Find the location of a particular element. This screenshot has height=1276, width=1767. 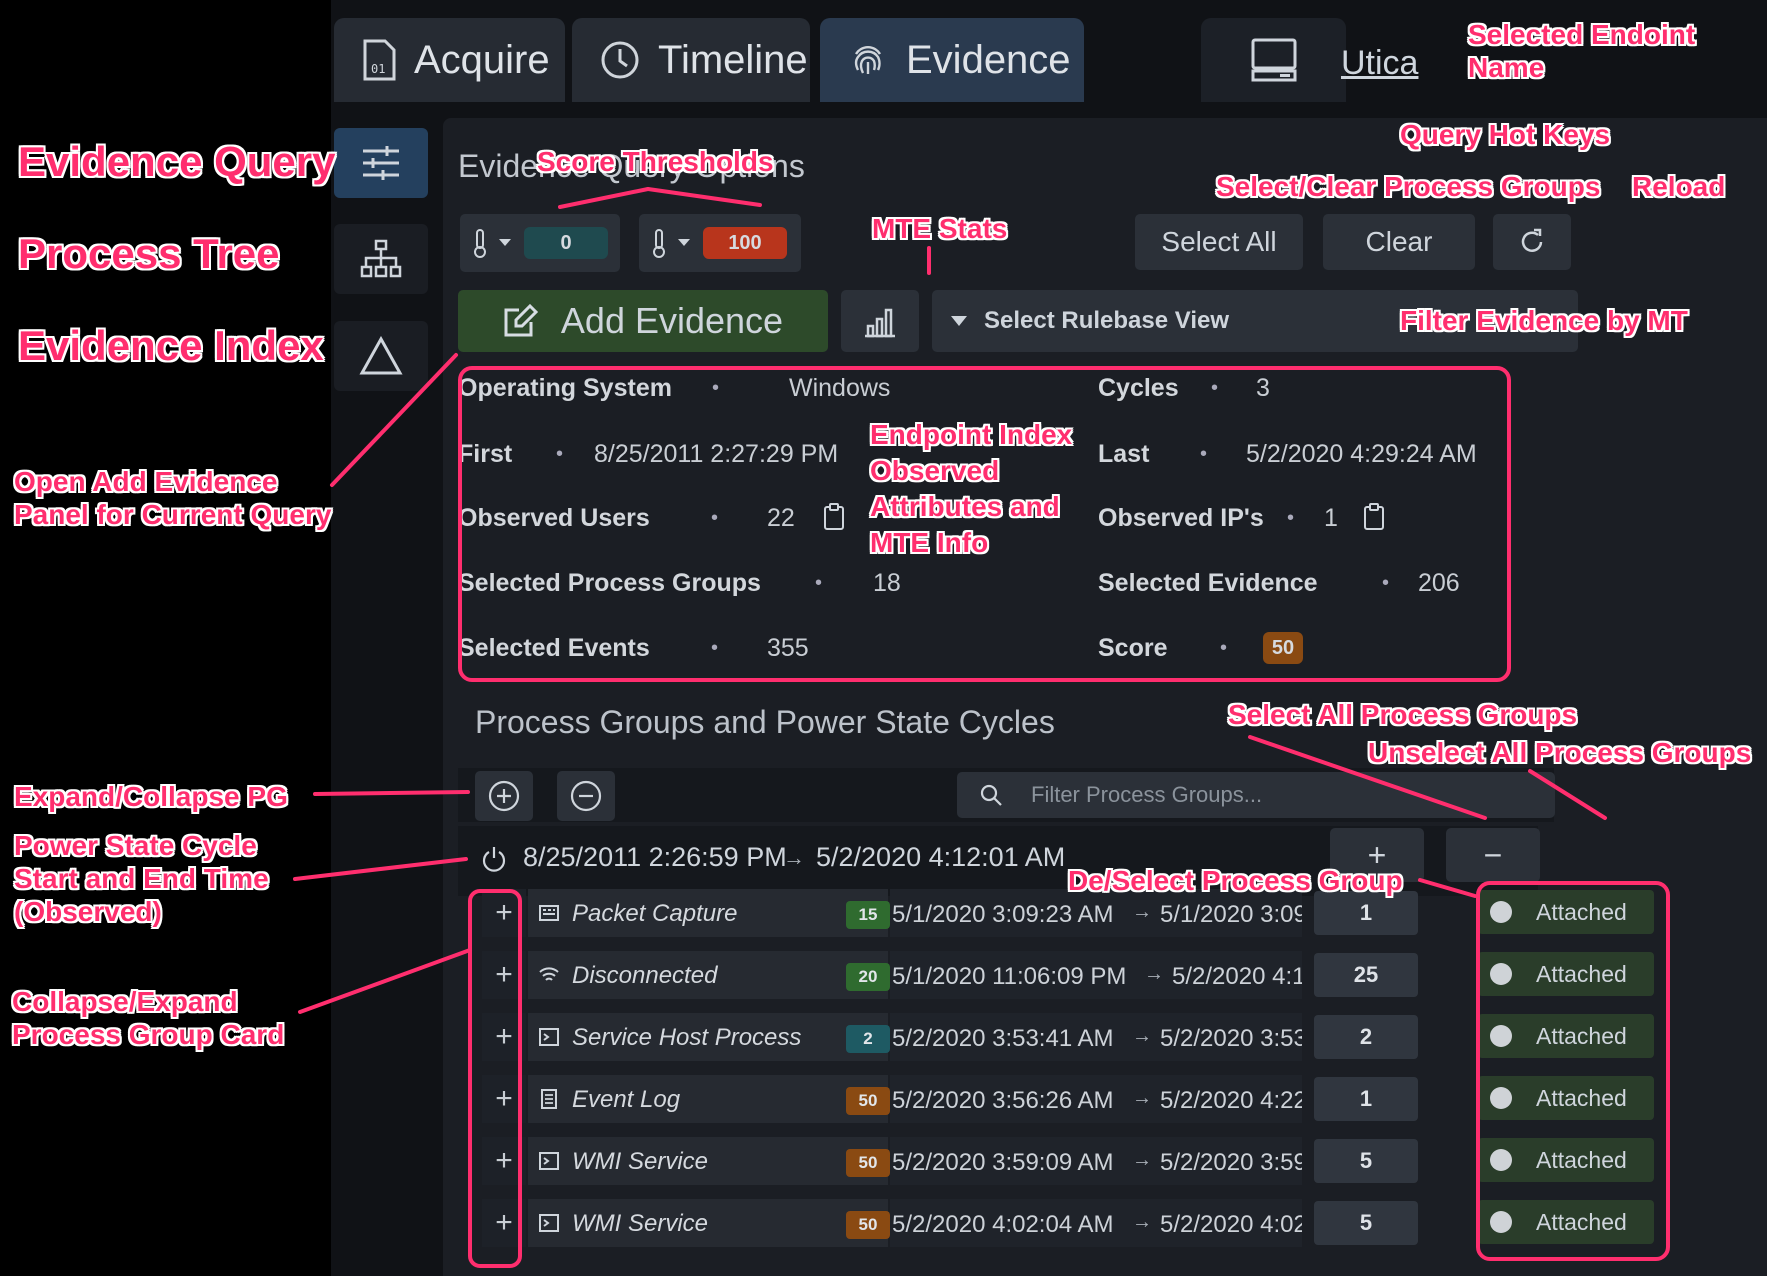

annotation-collapse-expand-card: Collapse/Expand Process Group Card is located at coordinates (148, 1018).